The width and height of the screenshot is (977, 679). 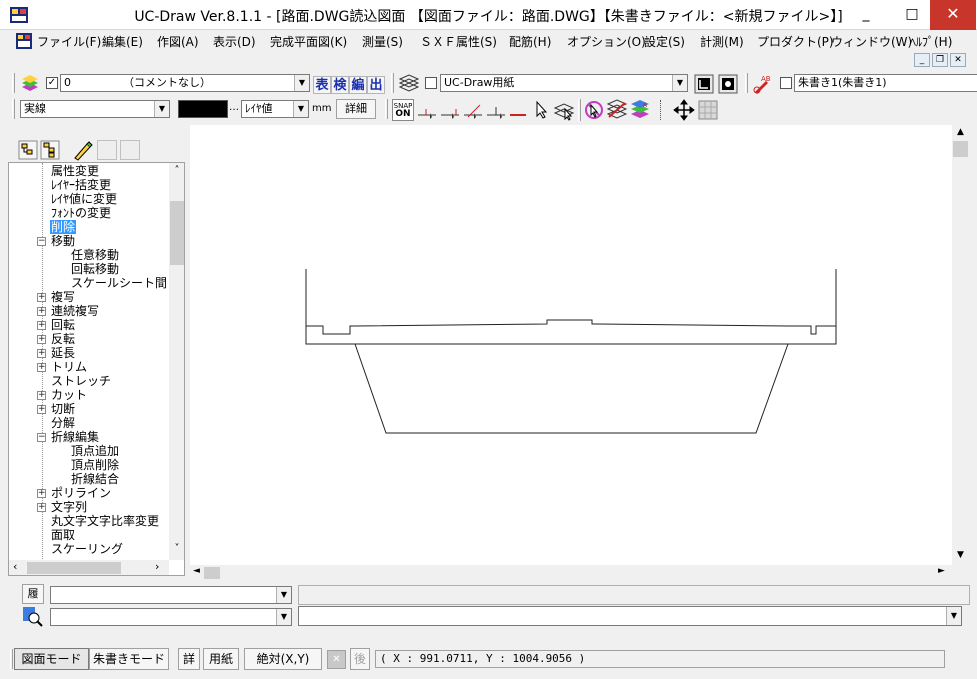 I want to click on scroll-down-icon: ˅, so click(x=176, y=550).